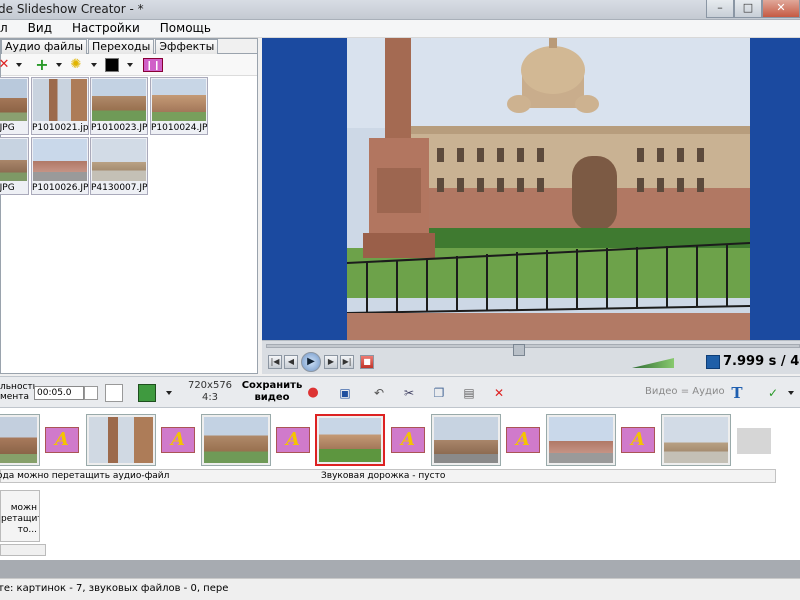 The height and width of the screenshot is (600, 800). What do you see at coordinates (499, 393) in the screenshot?
I see `delete-slide-icon: ✕` at bounding box center [499, 393].